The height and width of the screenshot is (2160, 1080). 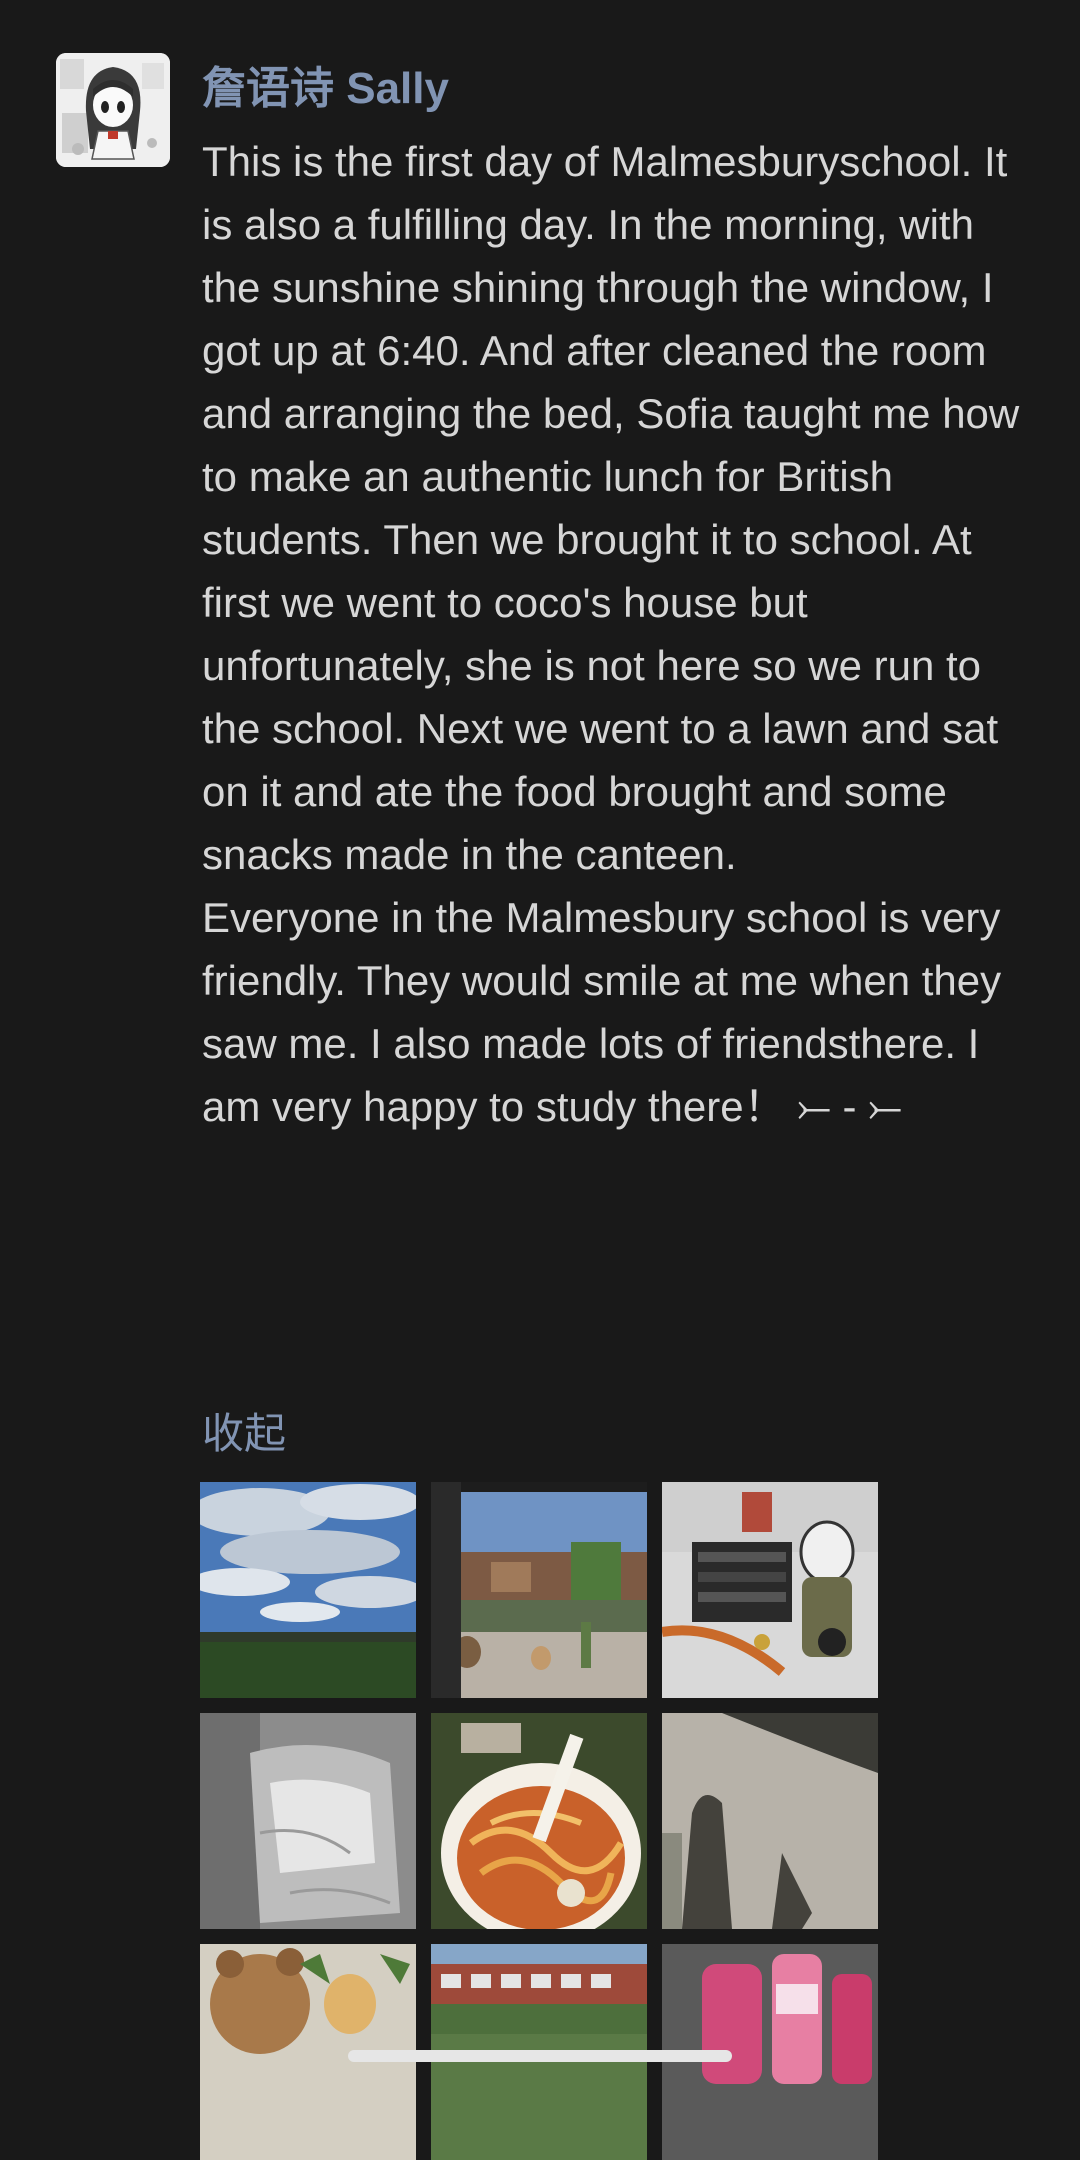 What do you see at coordinates (539, 1821) in the screenshot?
I see `photo-pasta-bowl` at bounding box center [539, 1821].